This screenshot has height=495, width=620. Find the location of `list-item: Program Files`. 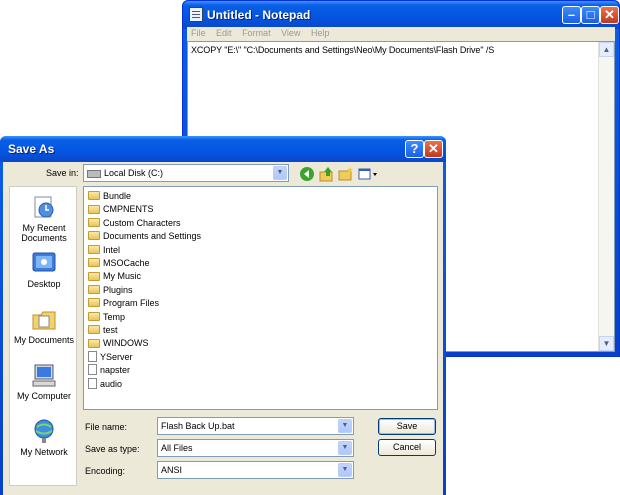

list-item: Program Files is located at coordinates (123, 304).